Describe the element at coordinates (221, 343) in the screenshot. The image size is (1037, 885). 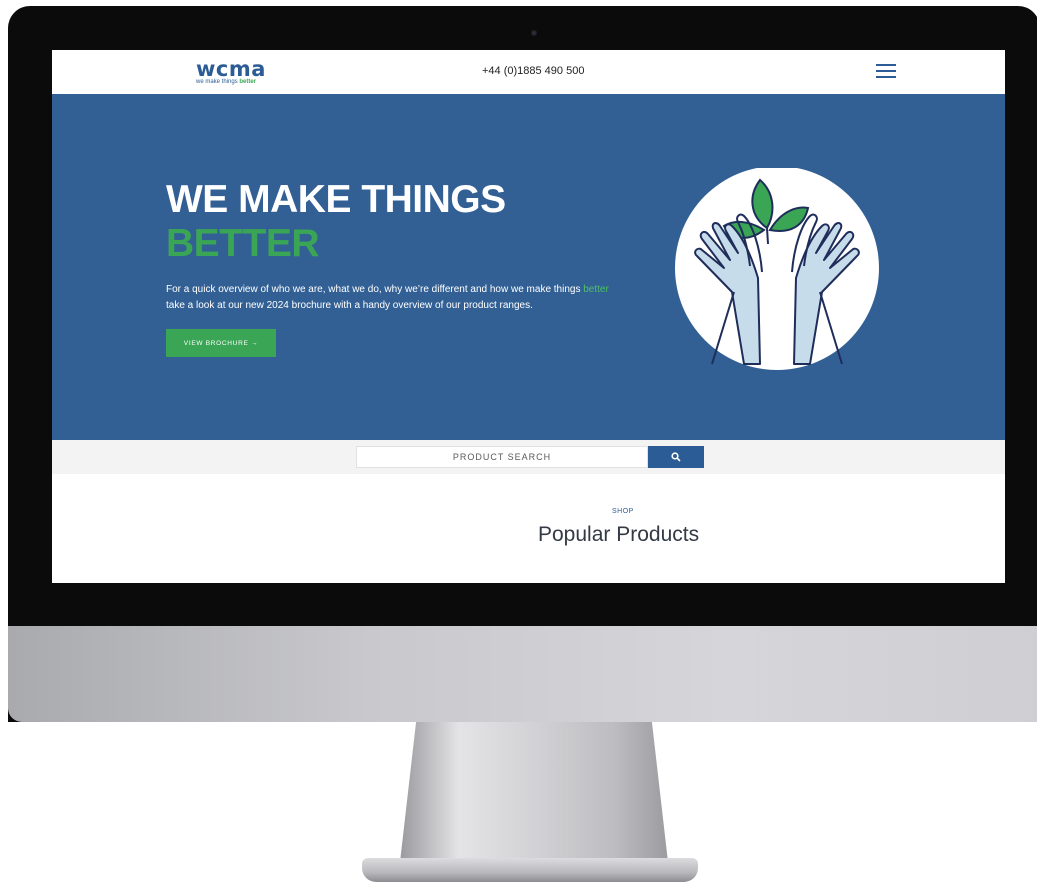
I see `view-brochure-button: VIEW BROCHURE →` at that location.